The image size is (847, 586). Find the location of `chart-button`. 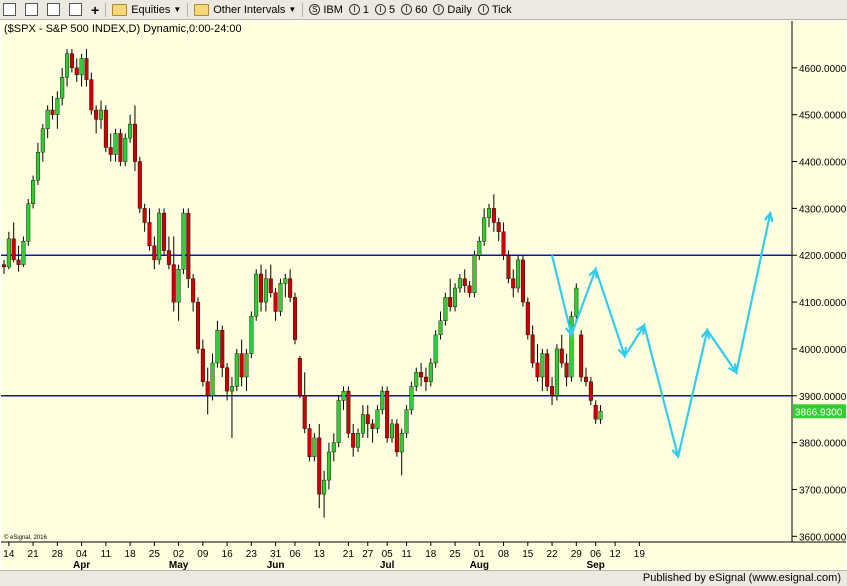

chart-button is located at coordinates (33, 10).